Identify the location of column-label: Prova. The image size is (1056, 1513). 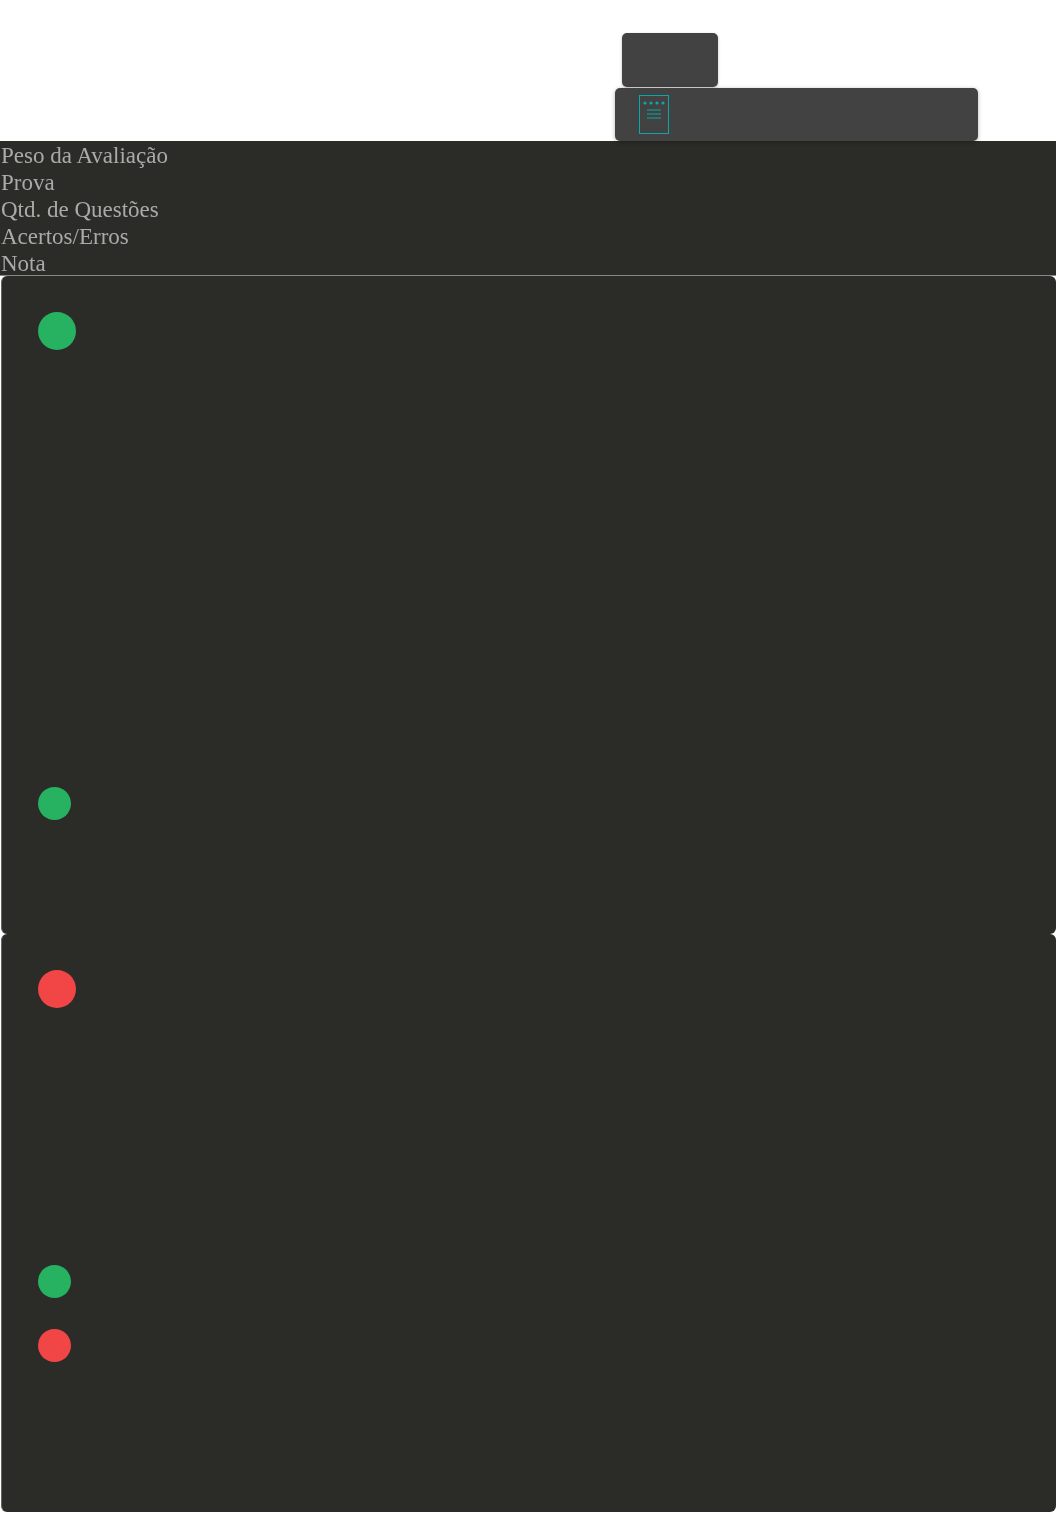
(28, 182).